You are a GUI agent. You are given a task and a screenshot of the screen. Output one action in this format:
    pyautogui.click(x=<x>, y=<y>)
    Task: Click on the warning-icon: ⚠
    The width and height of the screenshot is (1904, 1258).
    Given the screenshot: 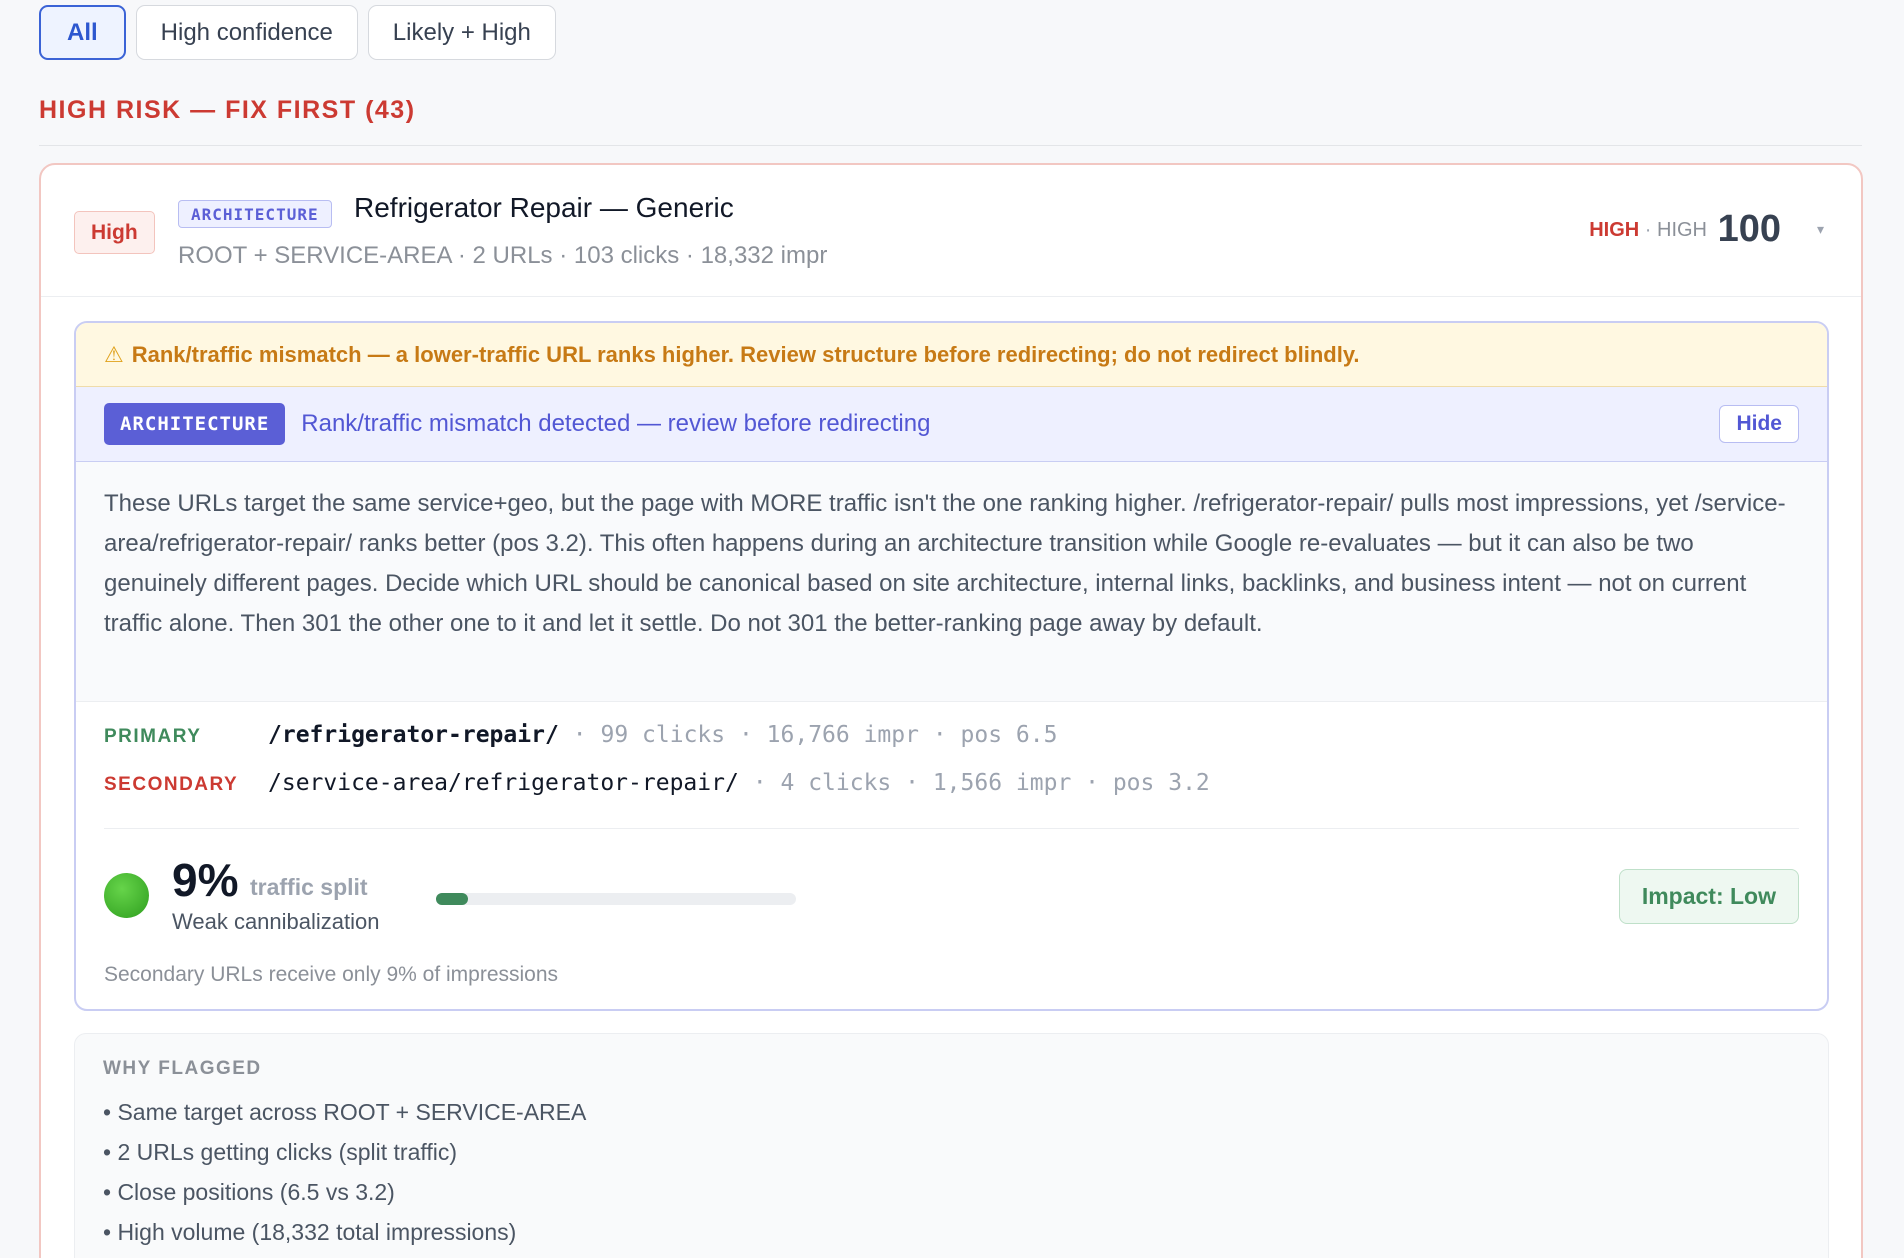 What is the action you would take?
    pyautogui.click(x=114, y=354)
    